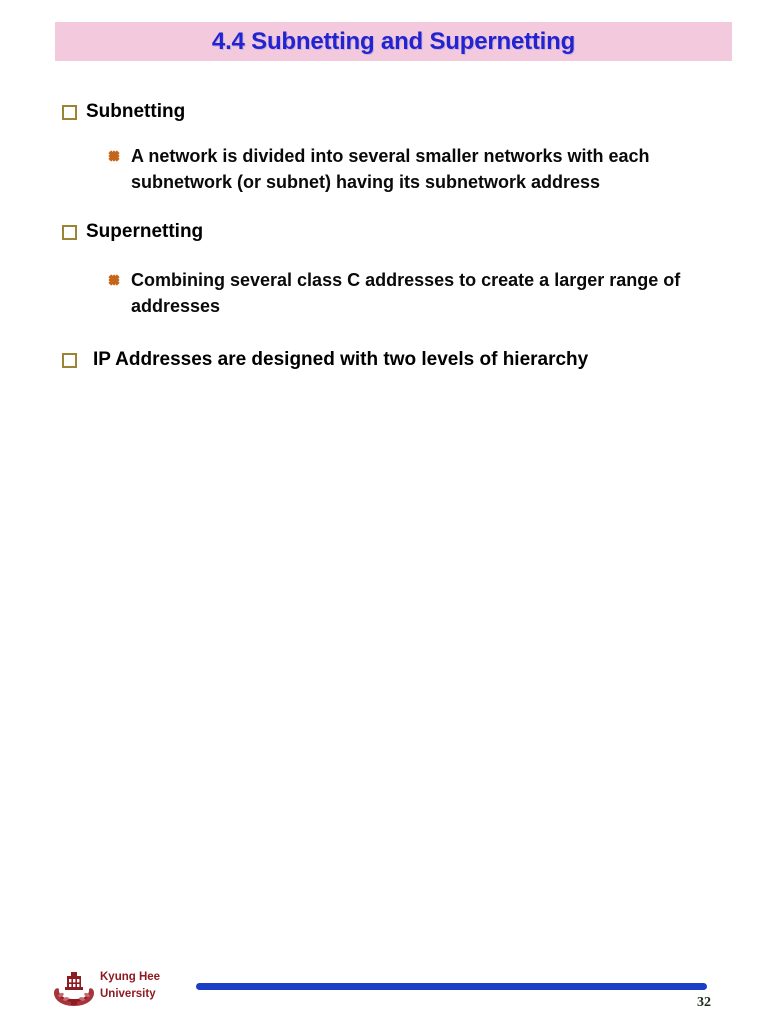 This screenshot has width=780, height=1011. I want to click on slide-title-bar: 4.4 Subnetting and Supernetting, so click(393, 41).